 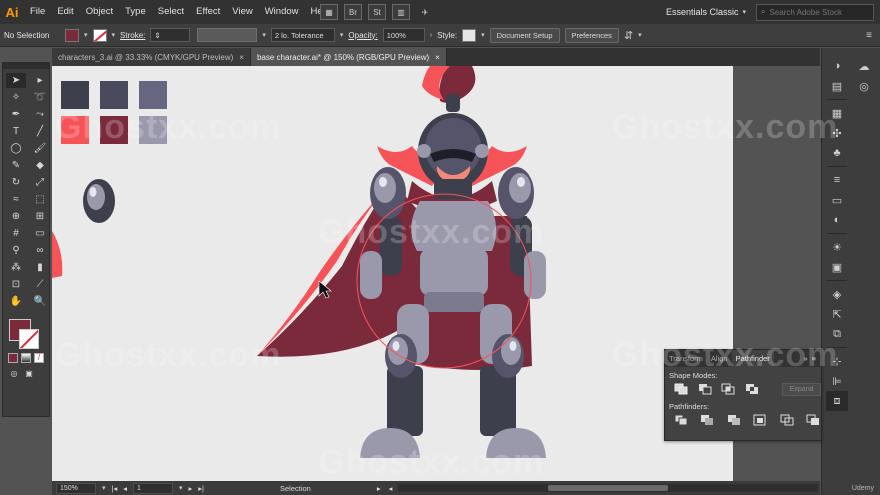 I want to click on layout-icon: ▥, so click(x=401, y=12).